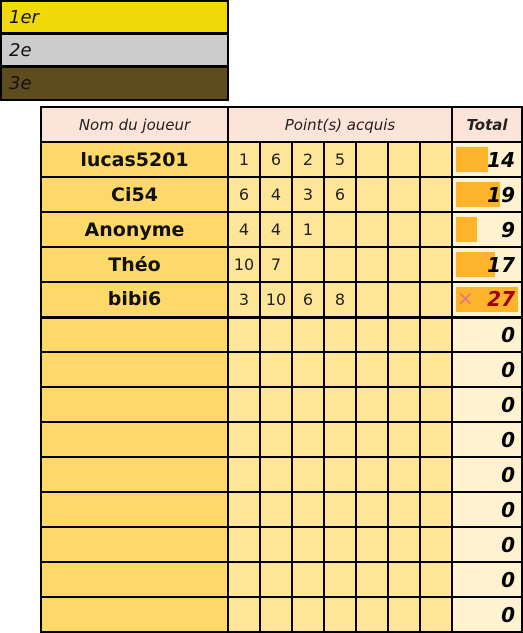 This screenshot has height=633, width=523. I want to click on player-name: Anonyme, so click(134, 229).